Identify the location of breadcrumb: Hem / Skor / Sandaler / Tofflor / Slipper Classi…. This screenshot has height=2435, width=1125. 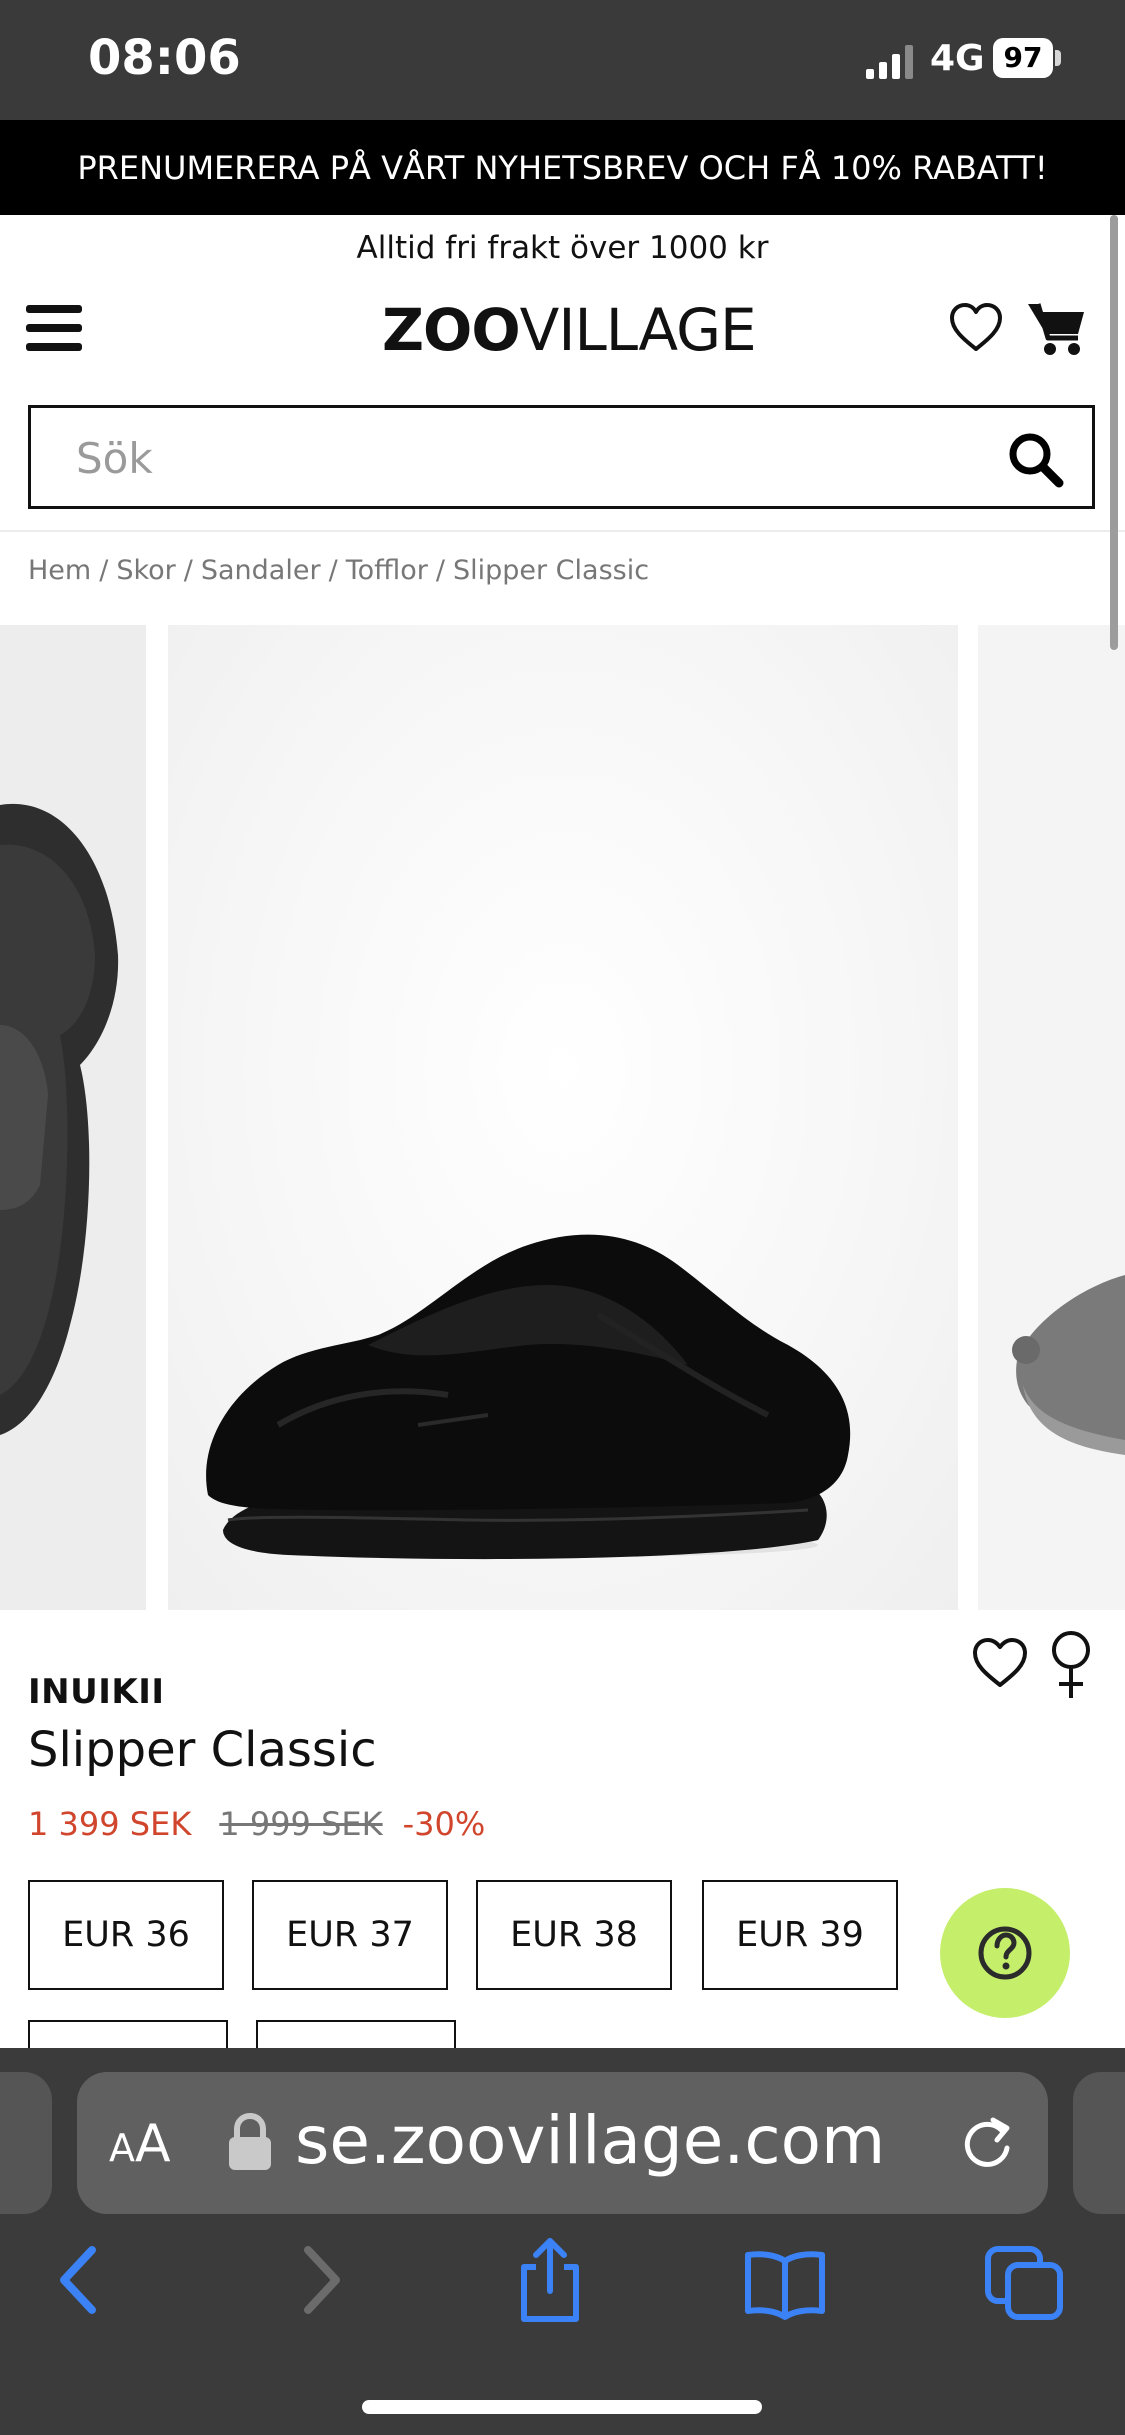
(339, 570).